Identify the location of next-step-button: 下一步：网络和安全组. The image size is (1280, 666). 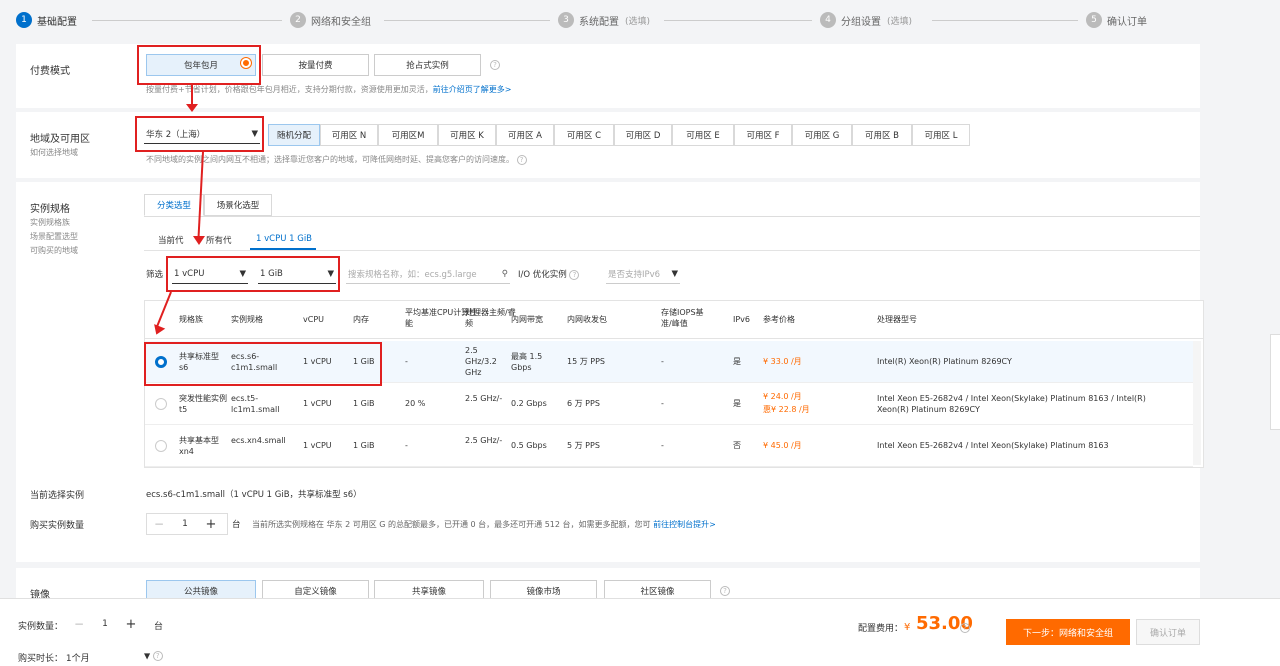
(1068, 632).